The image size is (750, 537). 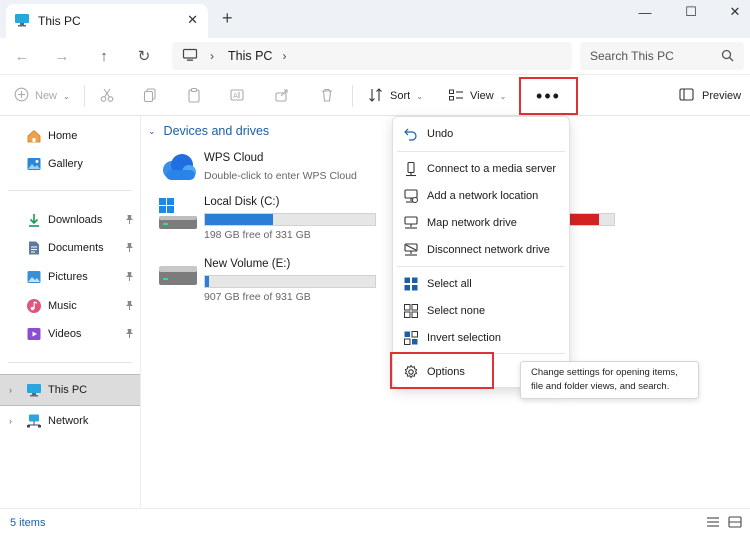 I want to click on rename-button: A, so click(x=237, y=96).